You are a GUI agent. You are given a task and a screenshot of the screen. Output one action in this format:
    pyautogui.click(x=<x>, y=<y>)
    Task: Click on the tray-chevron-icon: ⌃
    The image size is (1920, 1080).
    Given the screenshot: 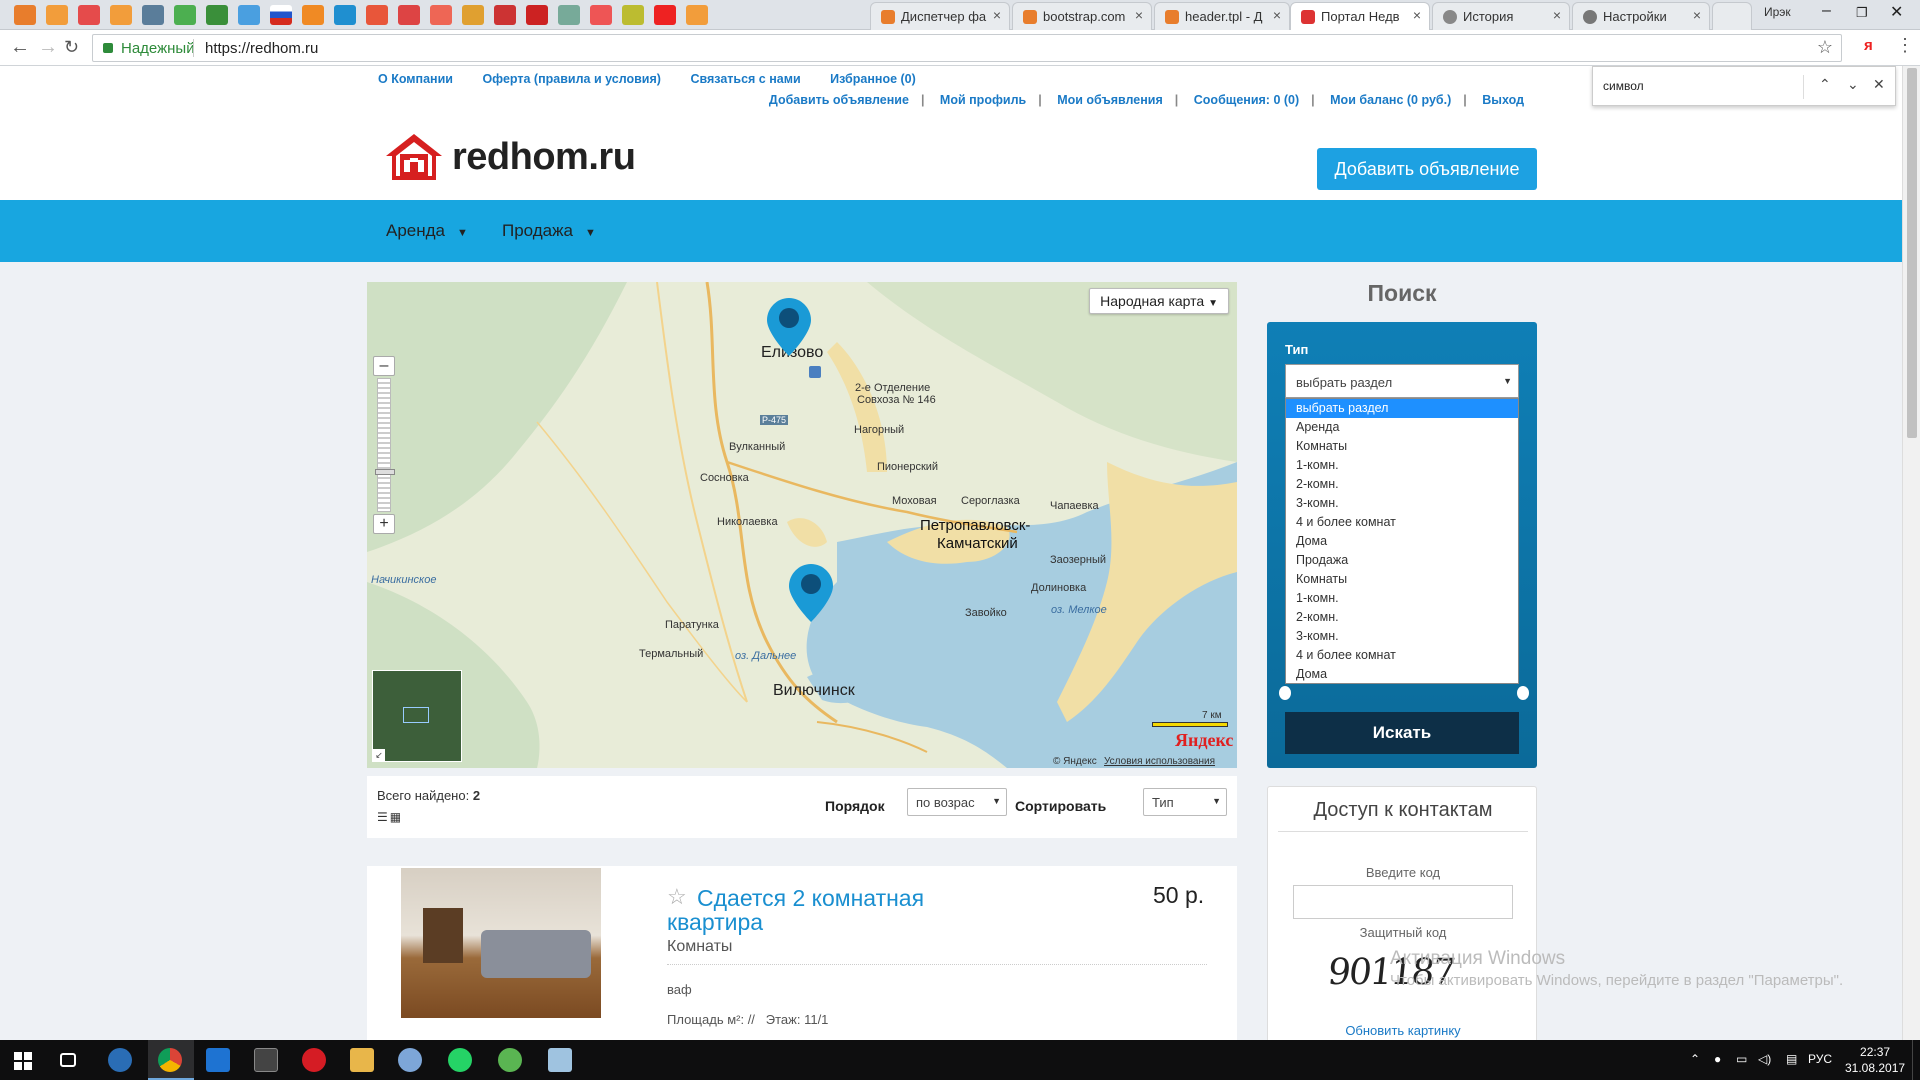 What is the action you would take?
    pyautogui.click(x=1695, y=1059)
    